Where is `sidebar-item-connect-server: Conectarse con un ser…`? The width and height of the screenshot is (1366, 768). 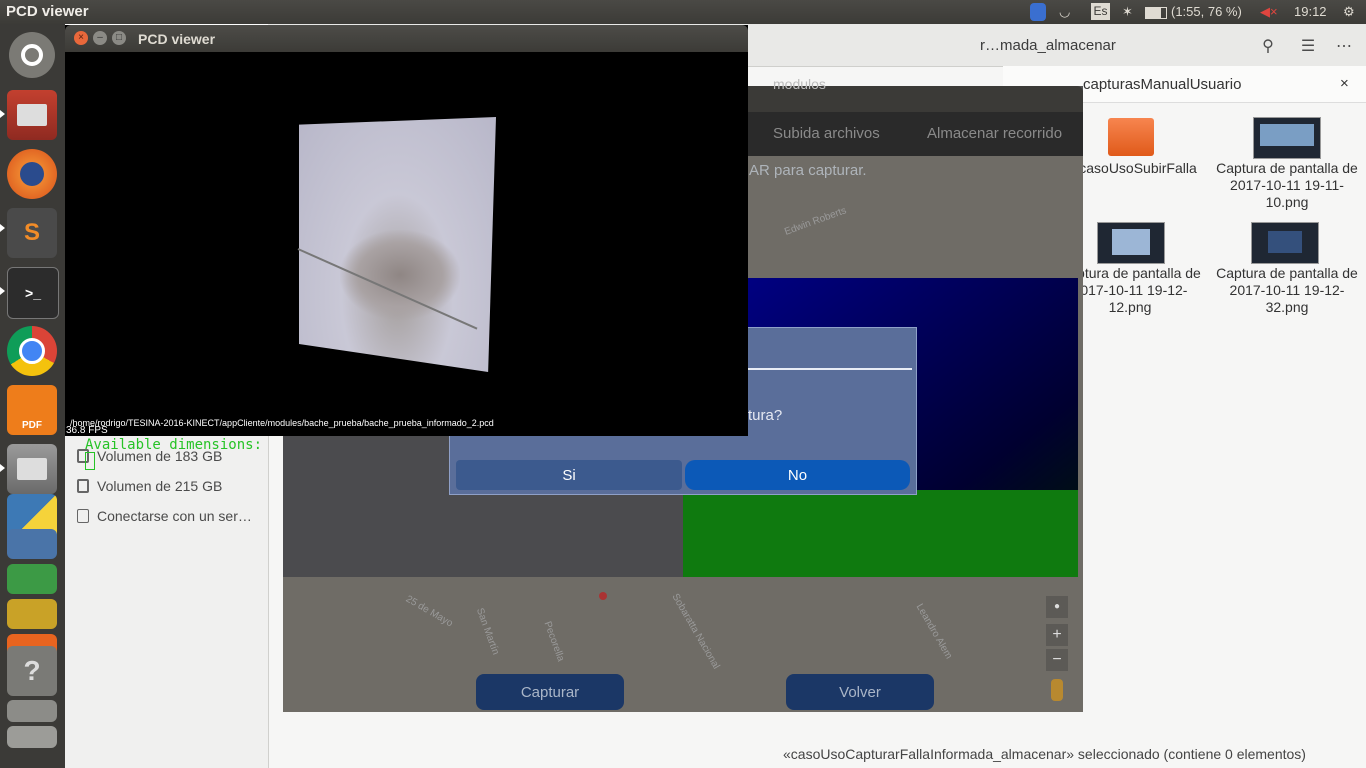
sidebar-item-connect-server: Conectarse con un ser… is located at coordinates (164, 516).